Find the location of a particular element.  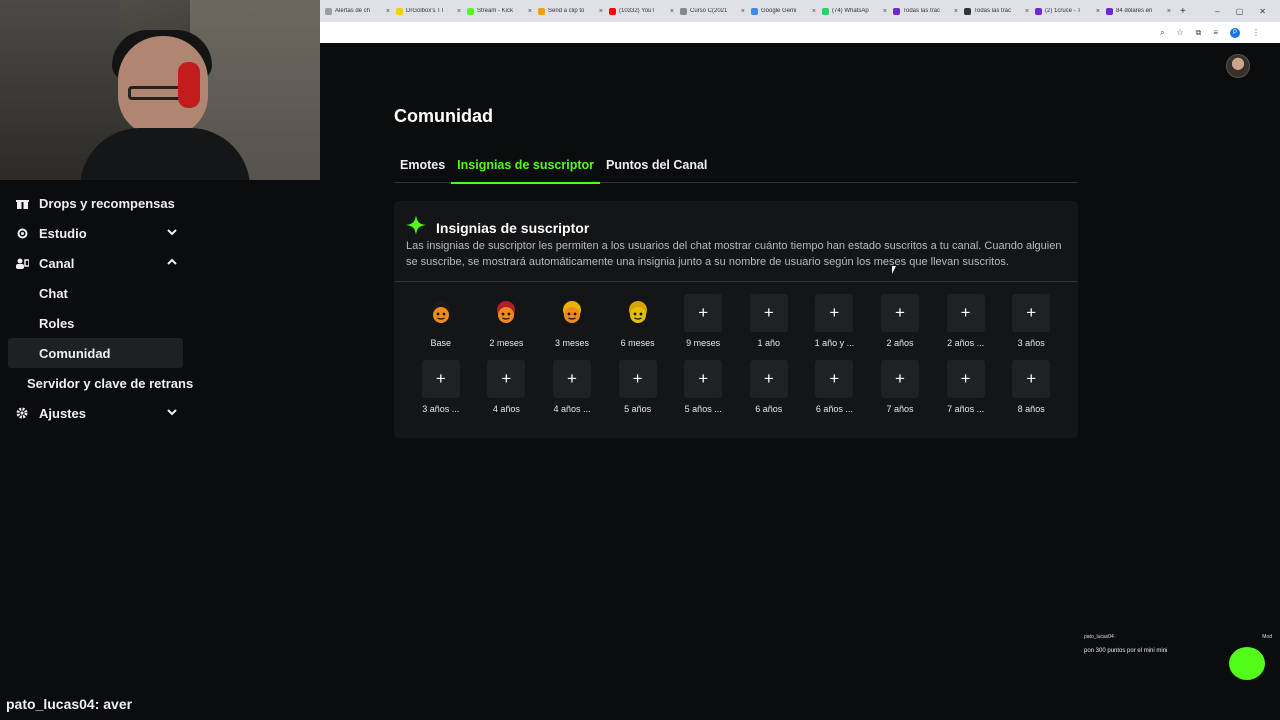

tab-emotes: Emotes is located at coordinates (422, 169).